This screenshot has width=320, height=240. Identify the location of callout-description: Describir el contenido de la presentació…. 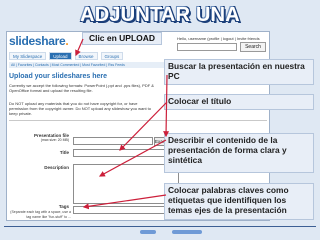
(239, 153).